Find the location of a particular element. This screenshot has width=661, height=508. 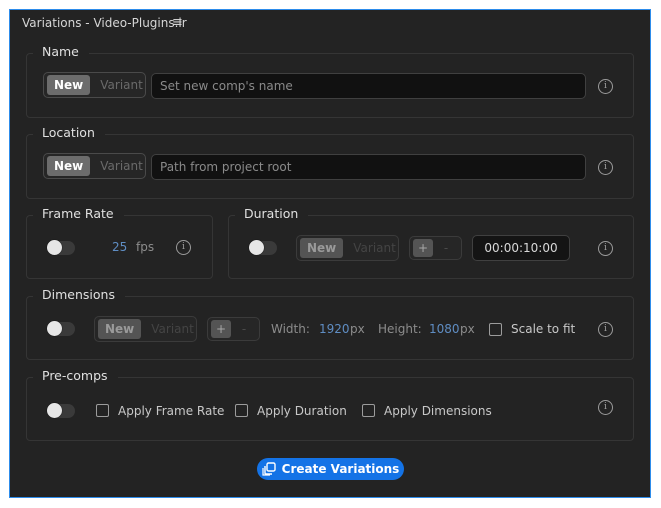

location-section-label: Location is located at coordinates (69, 132).